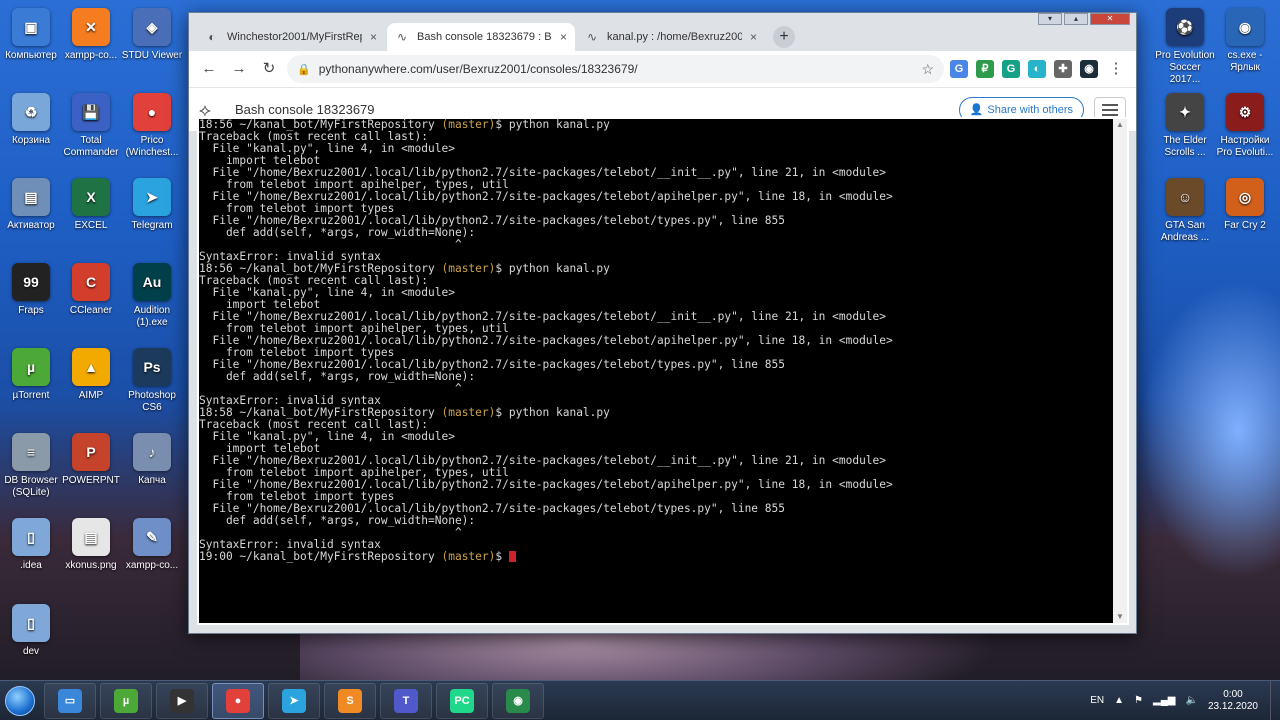 This screenshot has width=1280, height=720. Describe the element at coordinates (152, 316) in the screenshot. I see `desktop-icon-label: Audition (1).exe` at that location.